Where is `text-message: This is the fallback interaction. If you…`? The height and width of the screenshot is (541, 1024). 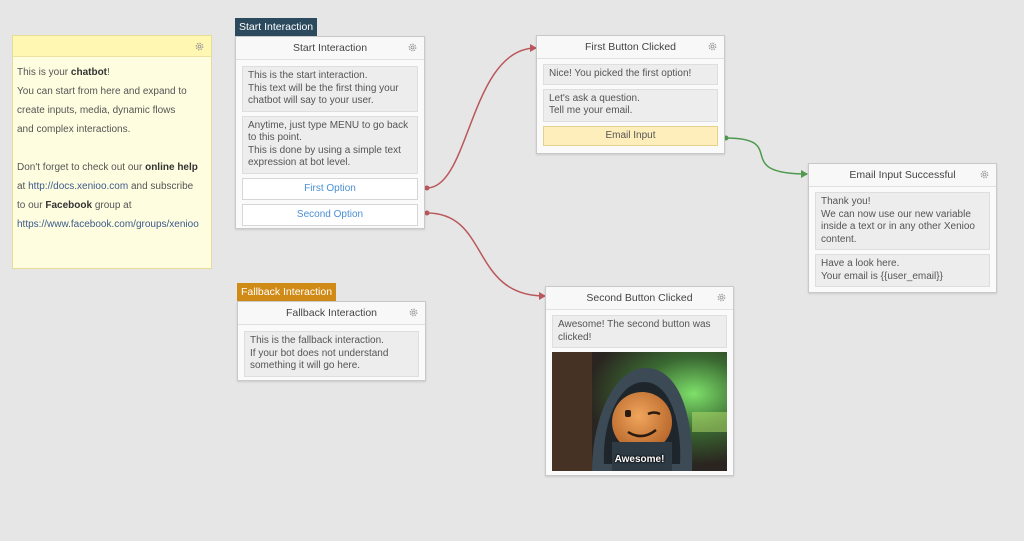
text-message: This is the fallback interaction. If you… is located at coordinates (331, 354).